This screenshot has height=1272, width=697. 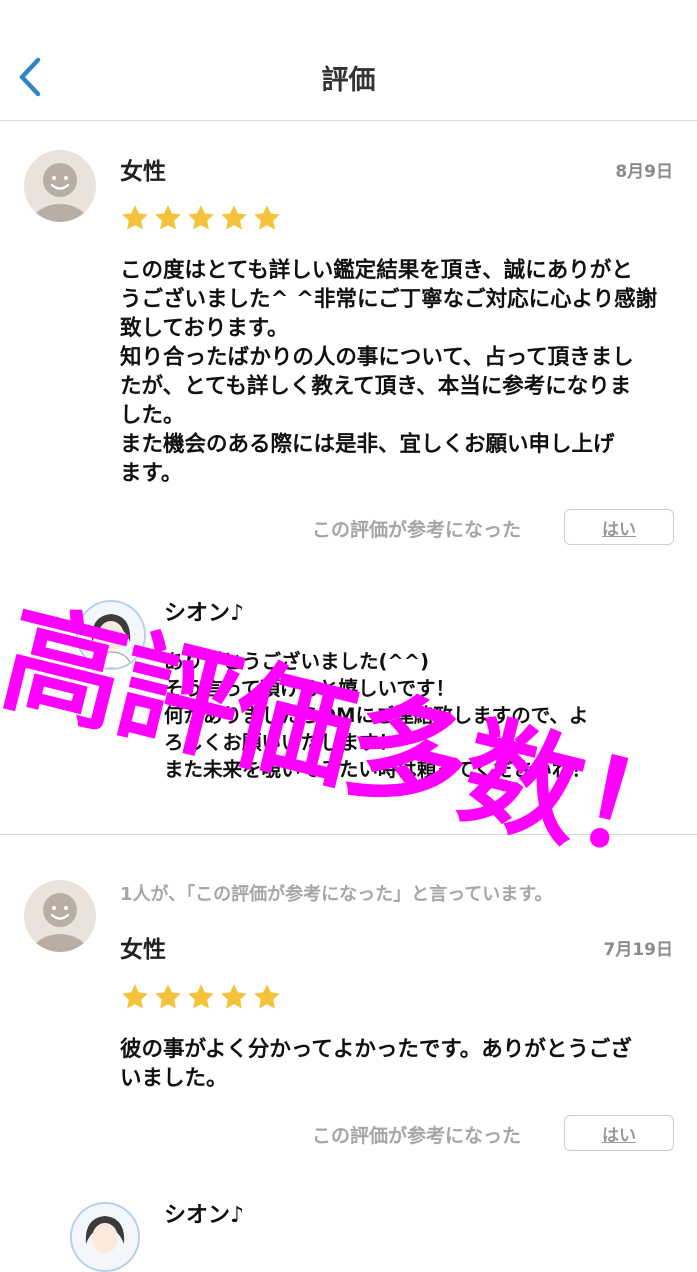 What do you see at coordinates (336, 894) in the screenshot?
I see `helpful-count-text: 1人が、「この評価が参考になった」と言っています。` at bounding box center [336, 894].